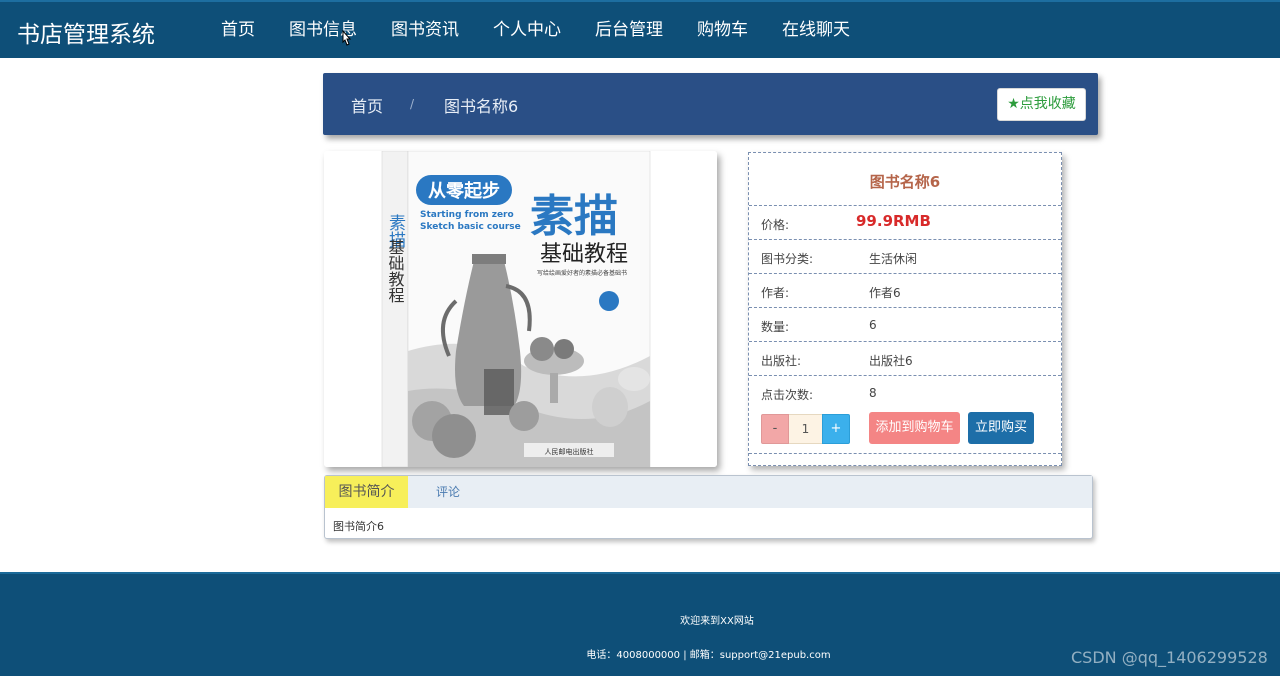 This screenshot has width=1280, height=676. What do you see at coordinates (914, 428) in the screenshot?
I see `add-to-cart-button: 添加到购物车` at bounding box center [914, 428].